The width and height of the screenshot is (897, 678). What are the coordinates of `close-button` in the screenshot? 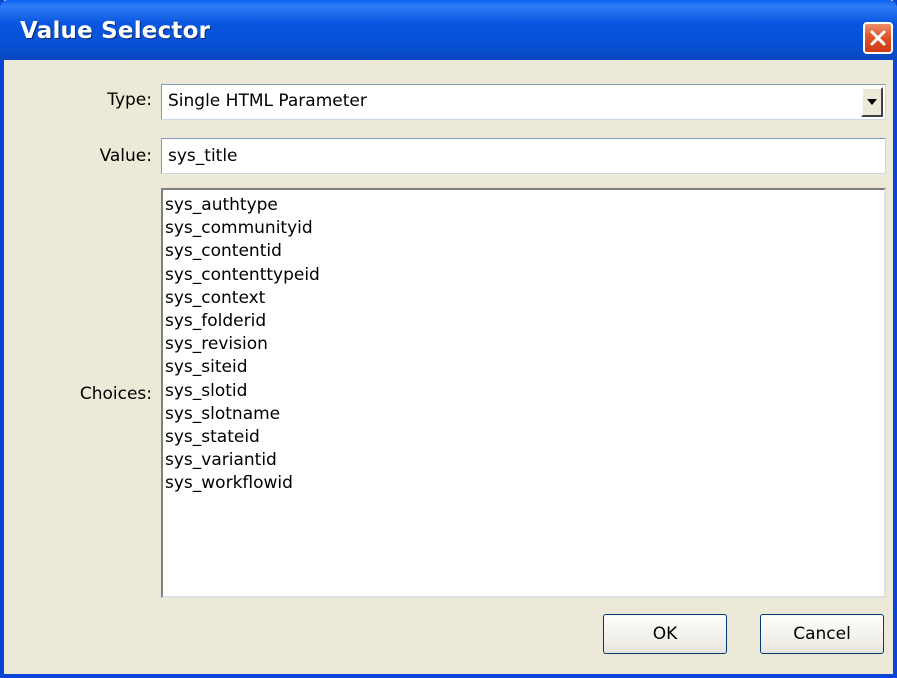 It's located at (878, 38).